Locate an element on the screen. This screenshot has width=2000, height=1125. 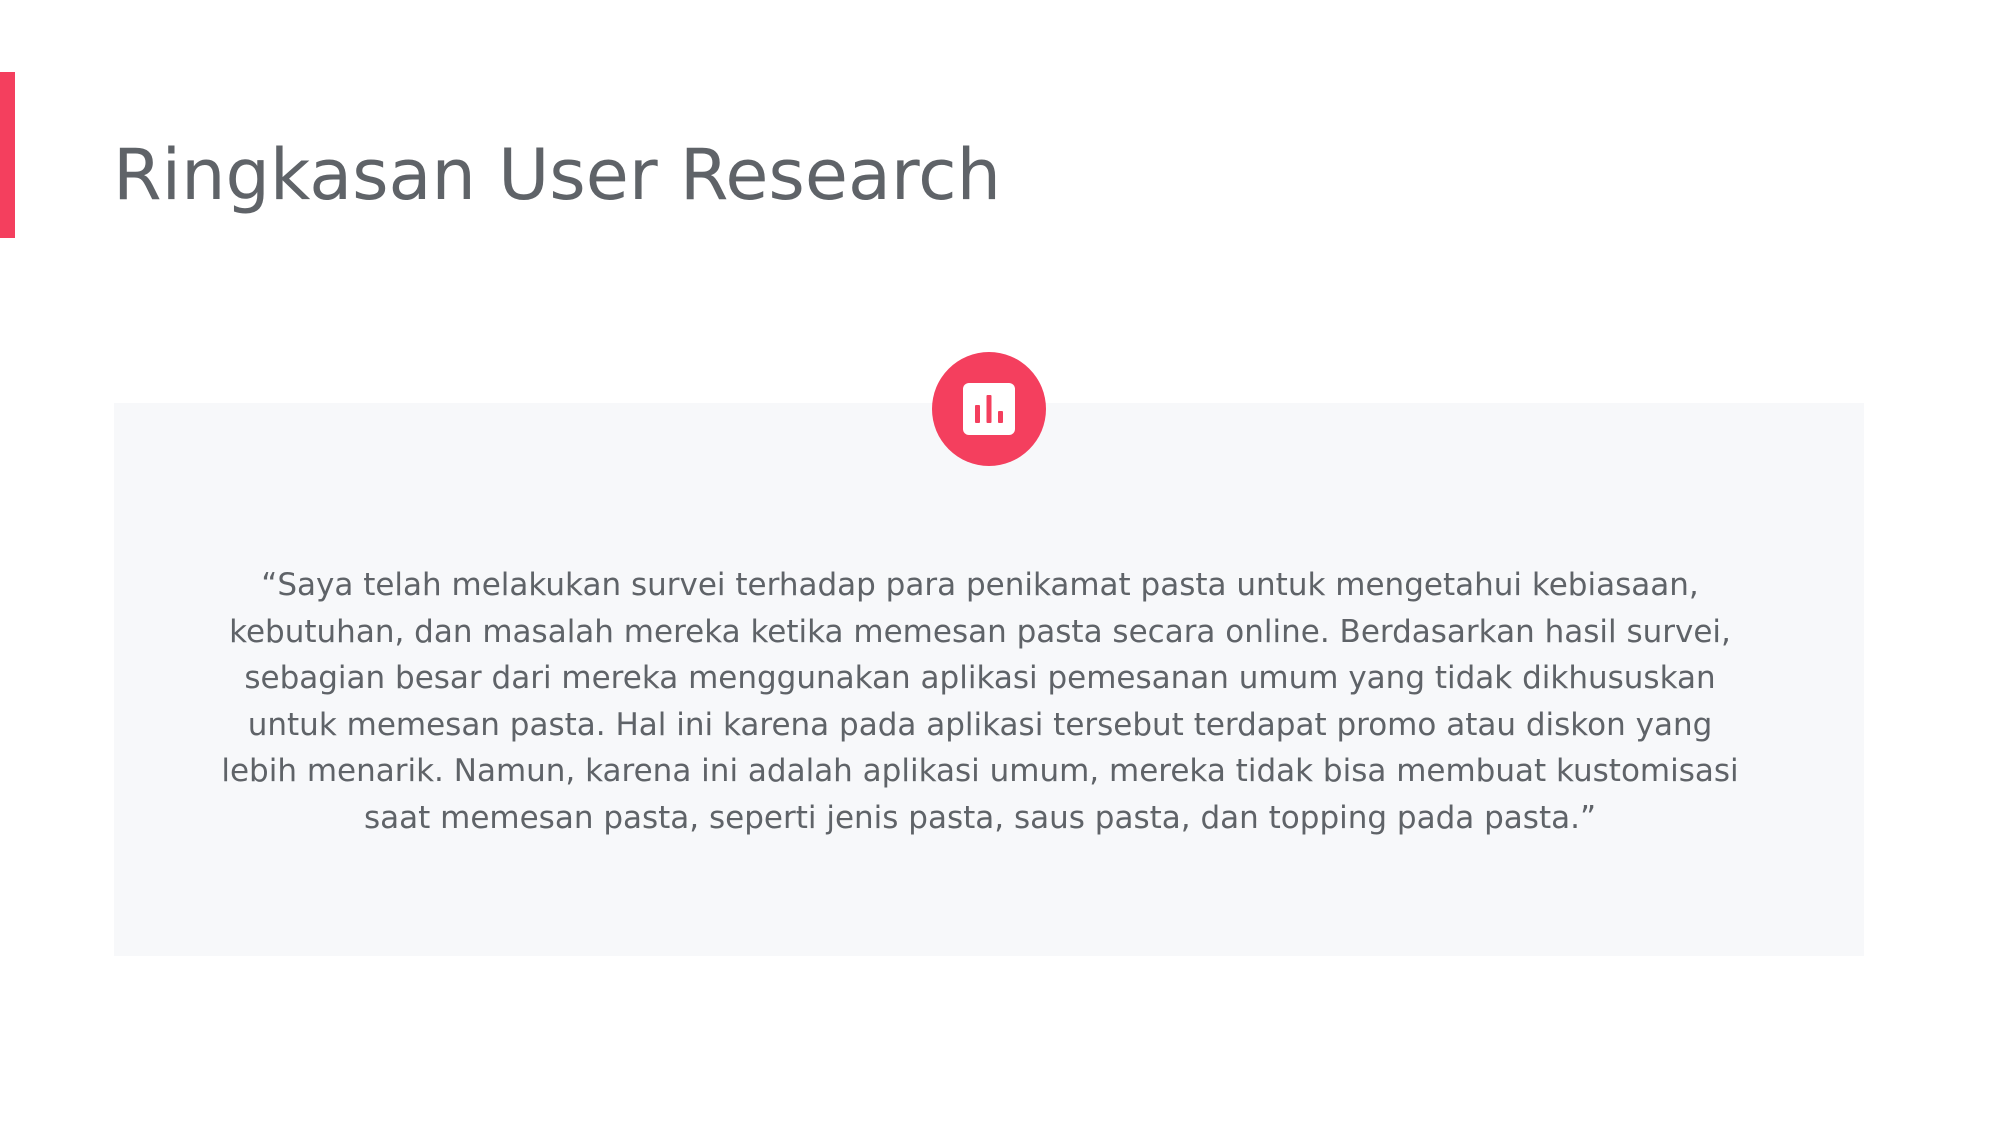
chart-badge is located at coordinates (989, 409).